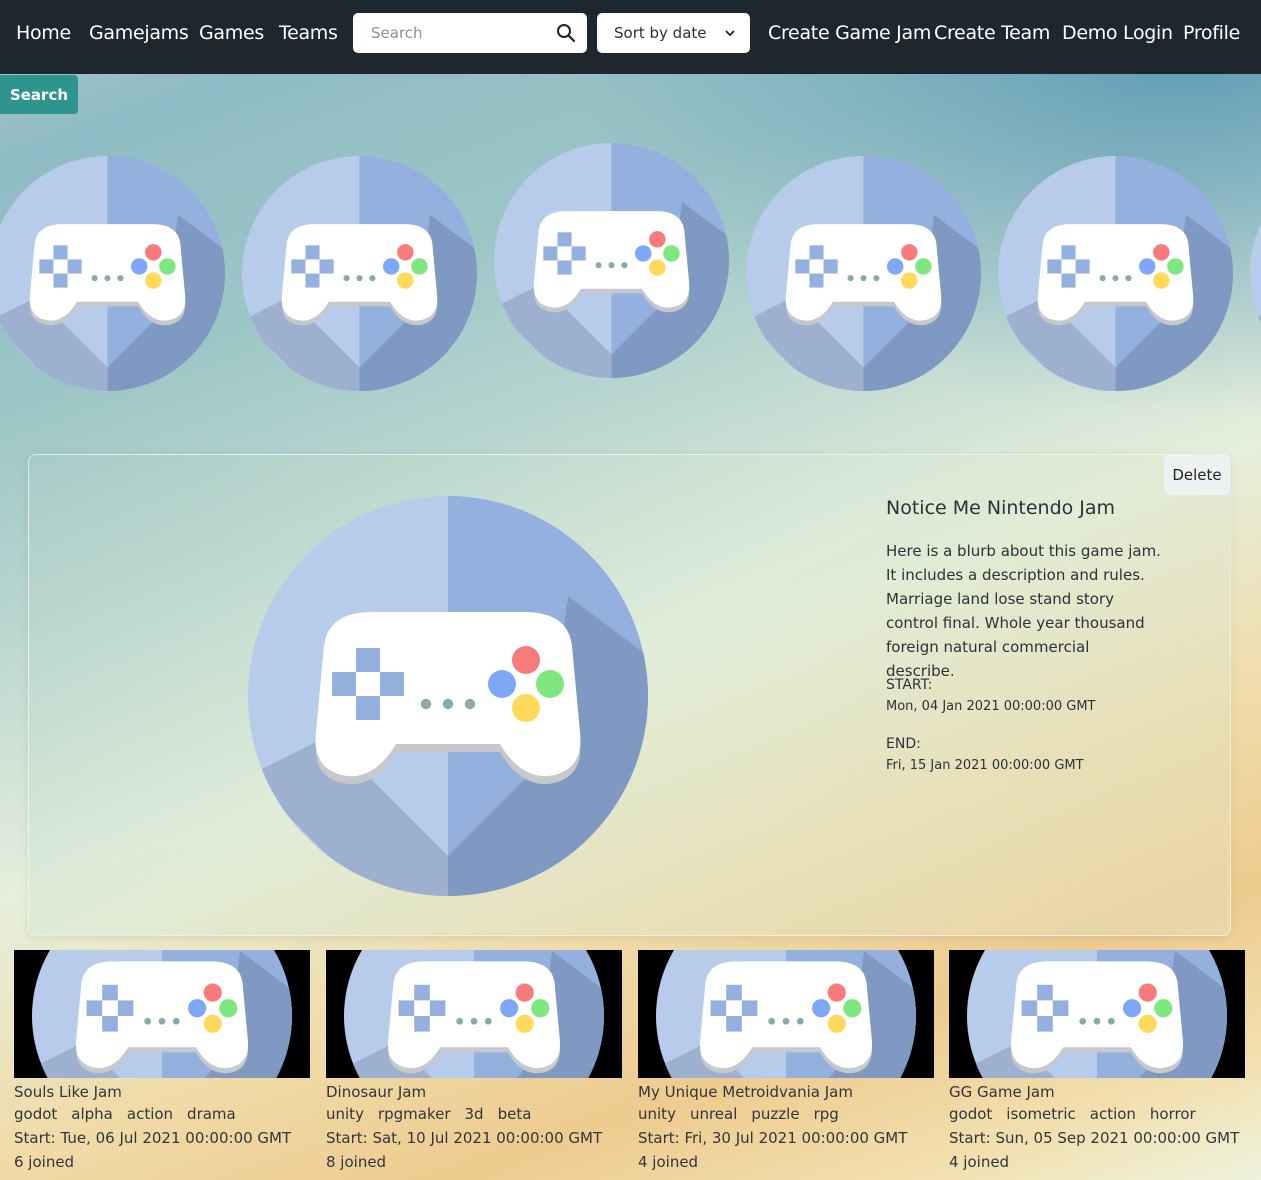  What do you see at coordinates (730, 33) in the screenshot?
I see `chevron-down-icon` at bounding box center [730, 33].